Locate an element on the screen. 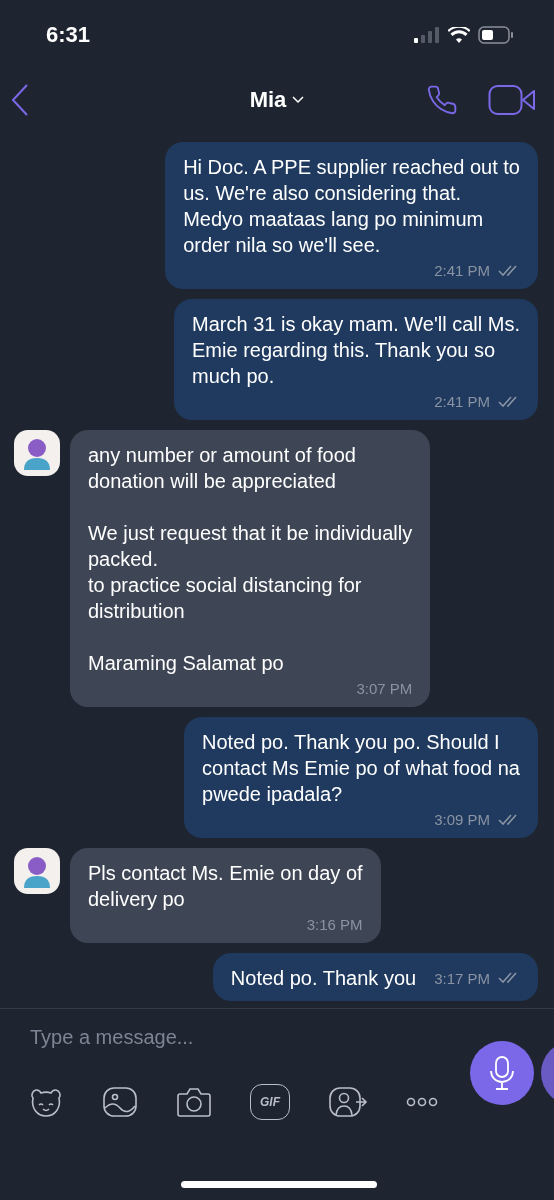 The width and height of the screenshot is (554, 1200). share-contact-icon is located at coordinates (348, 1102).